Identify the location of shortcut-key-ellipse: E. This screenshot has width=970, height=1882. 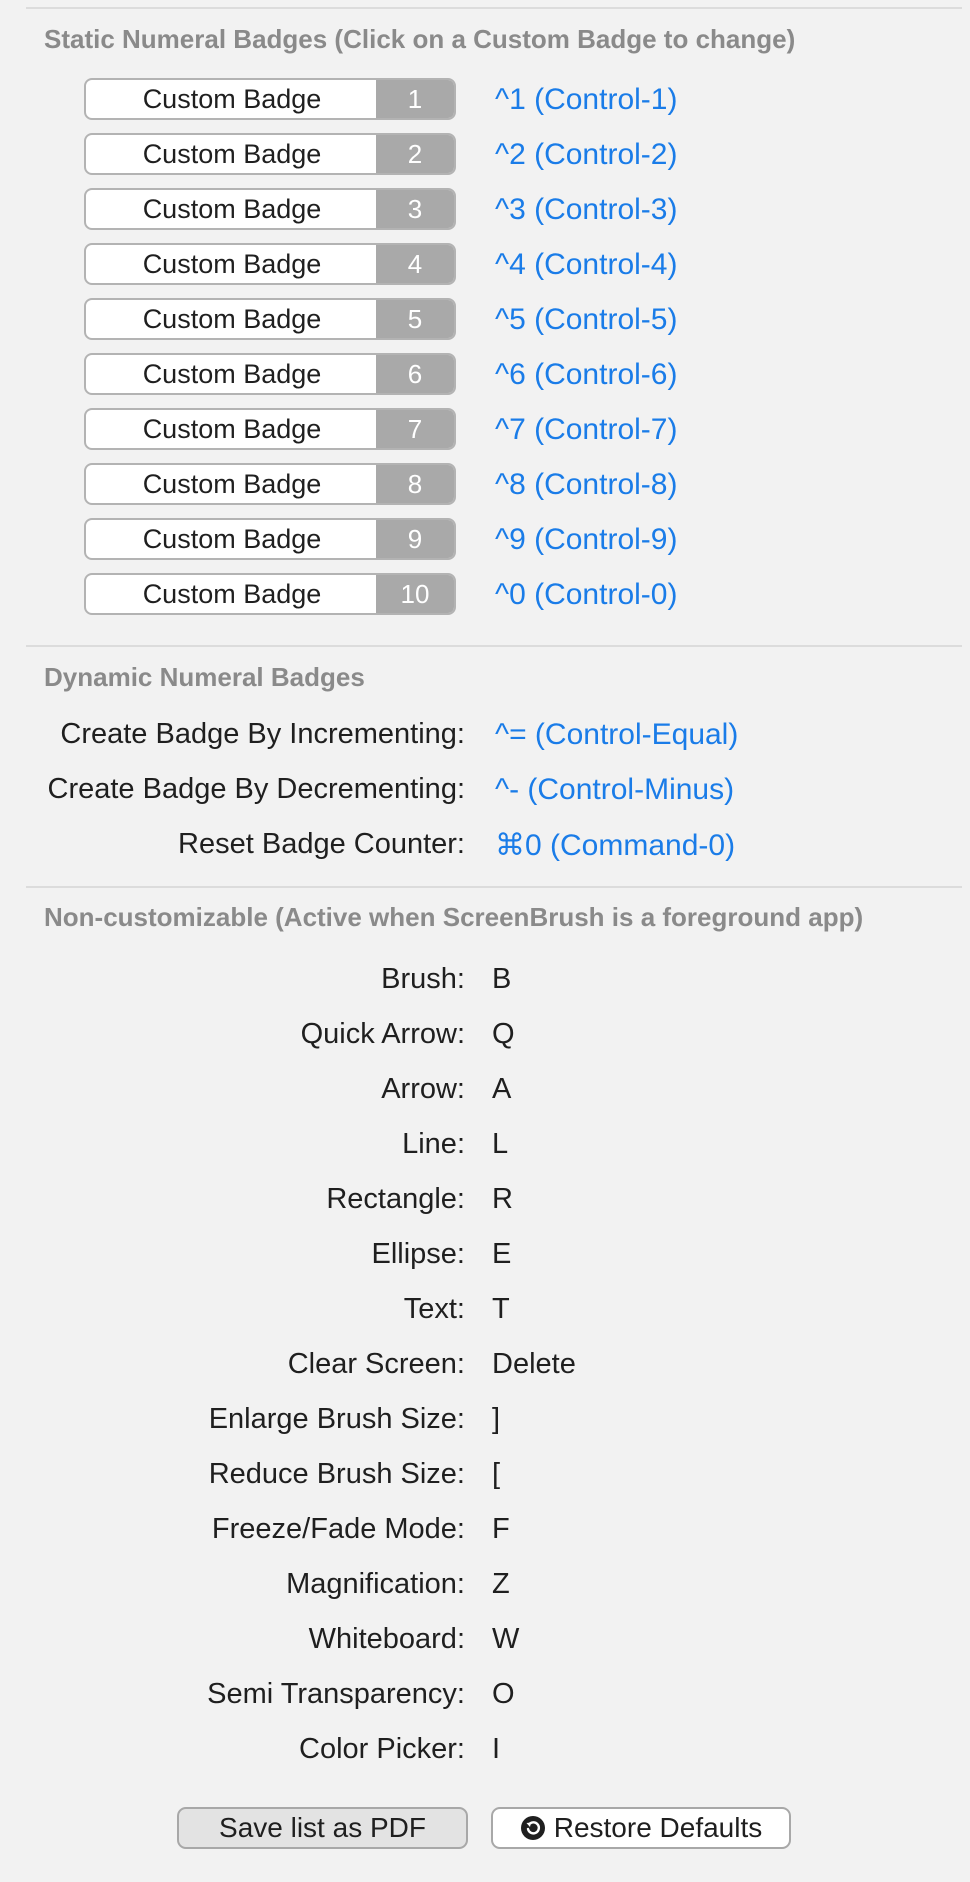
(502, 1254).